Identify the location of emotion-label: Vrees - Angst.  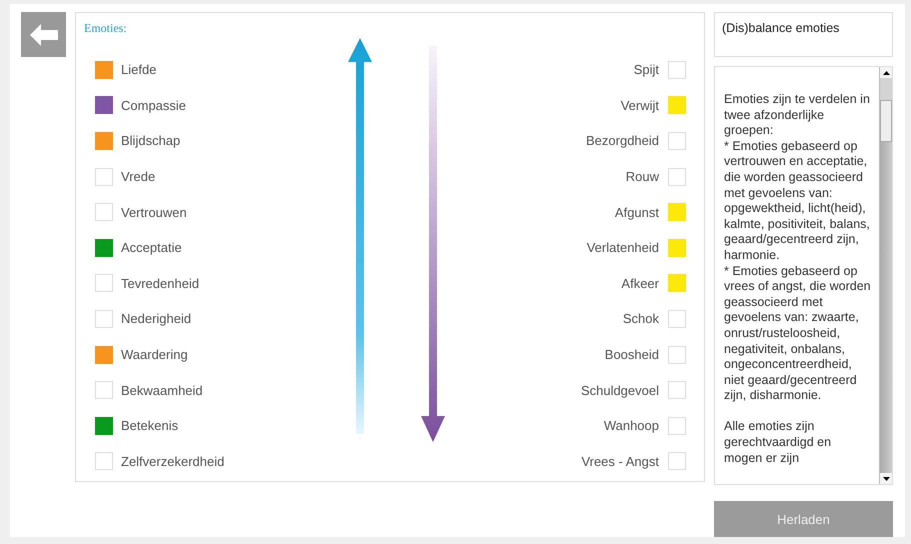
(620, 461).